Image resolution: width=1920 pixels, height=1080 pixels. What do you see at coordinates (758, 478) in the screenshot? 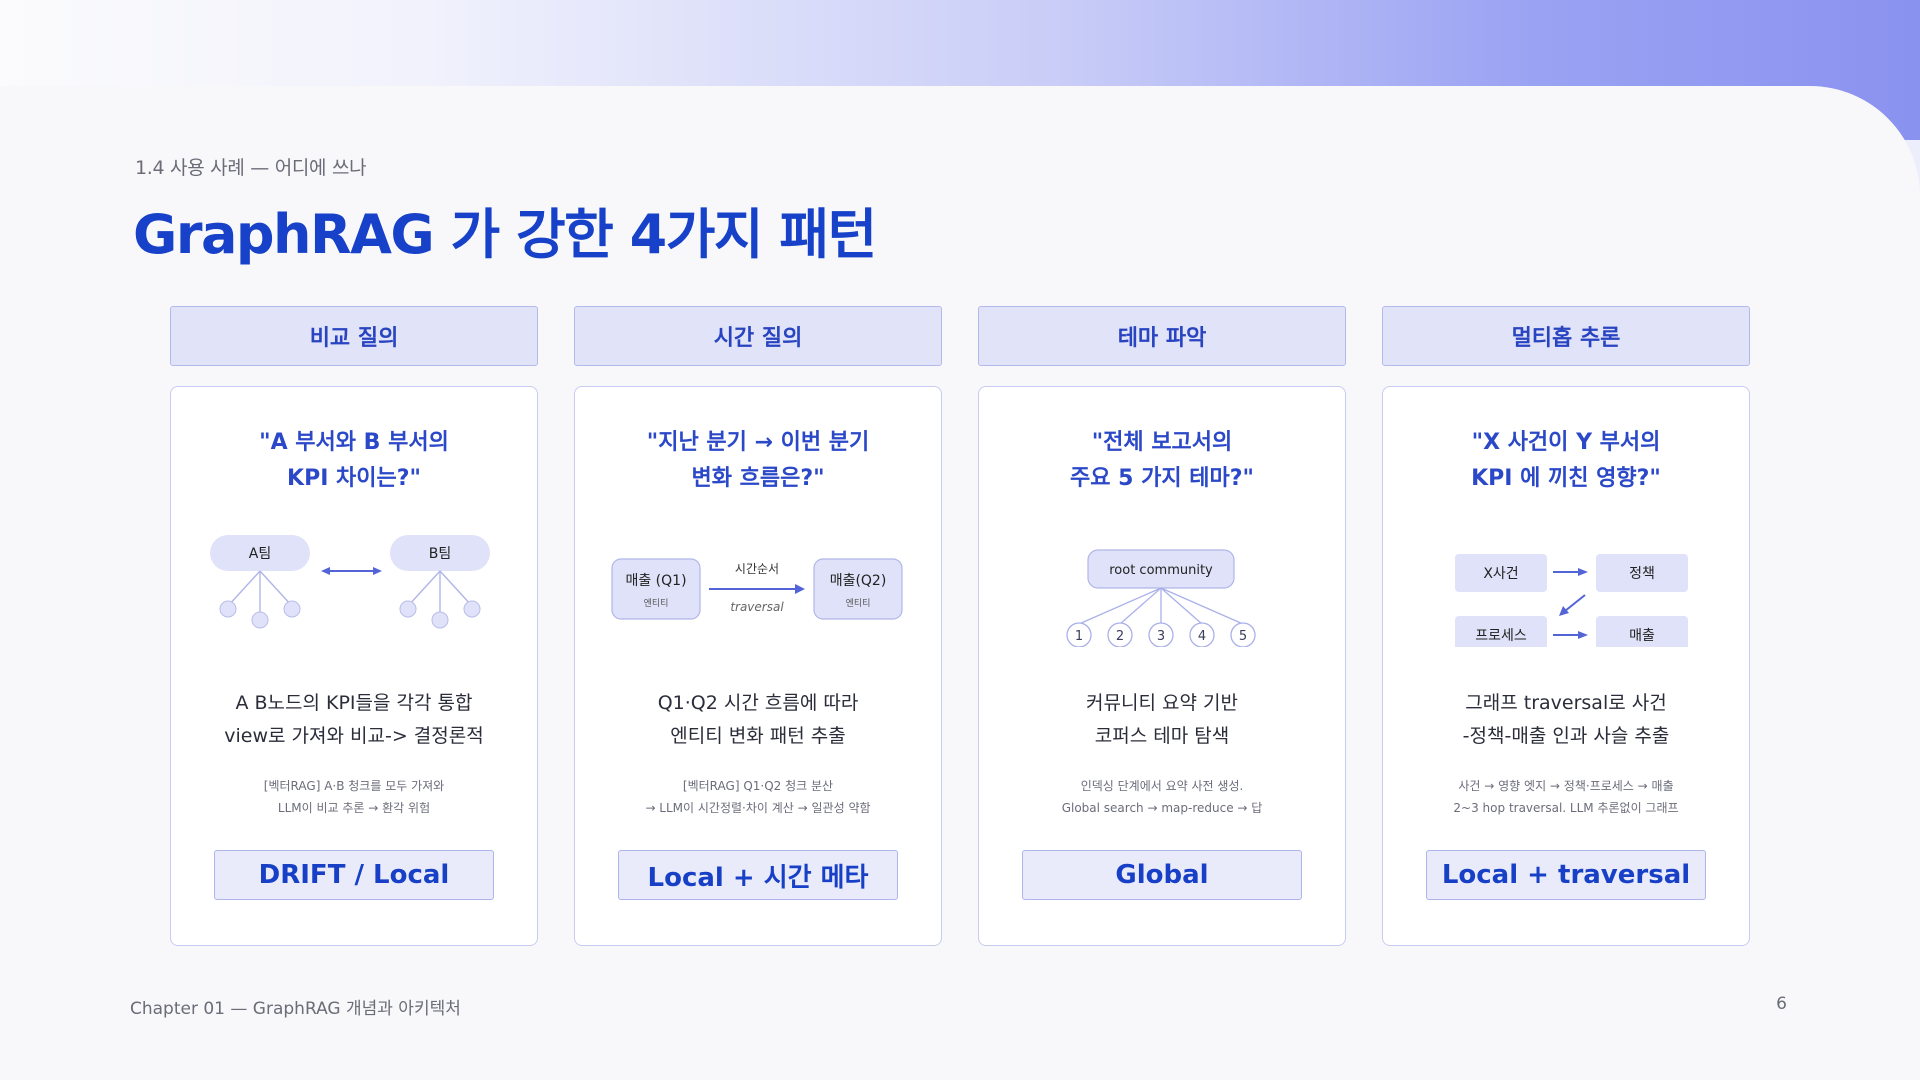
I see `question-line: 변화 흐름은?"` at bounding box center [758, 478].